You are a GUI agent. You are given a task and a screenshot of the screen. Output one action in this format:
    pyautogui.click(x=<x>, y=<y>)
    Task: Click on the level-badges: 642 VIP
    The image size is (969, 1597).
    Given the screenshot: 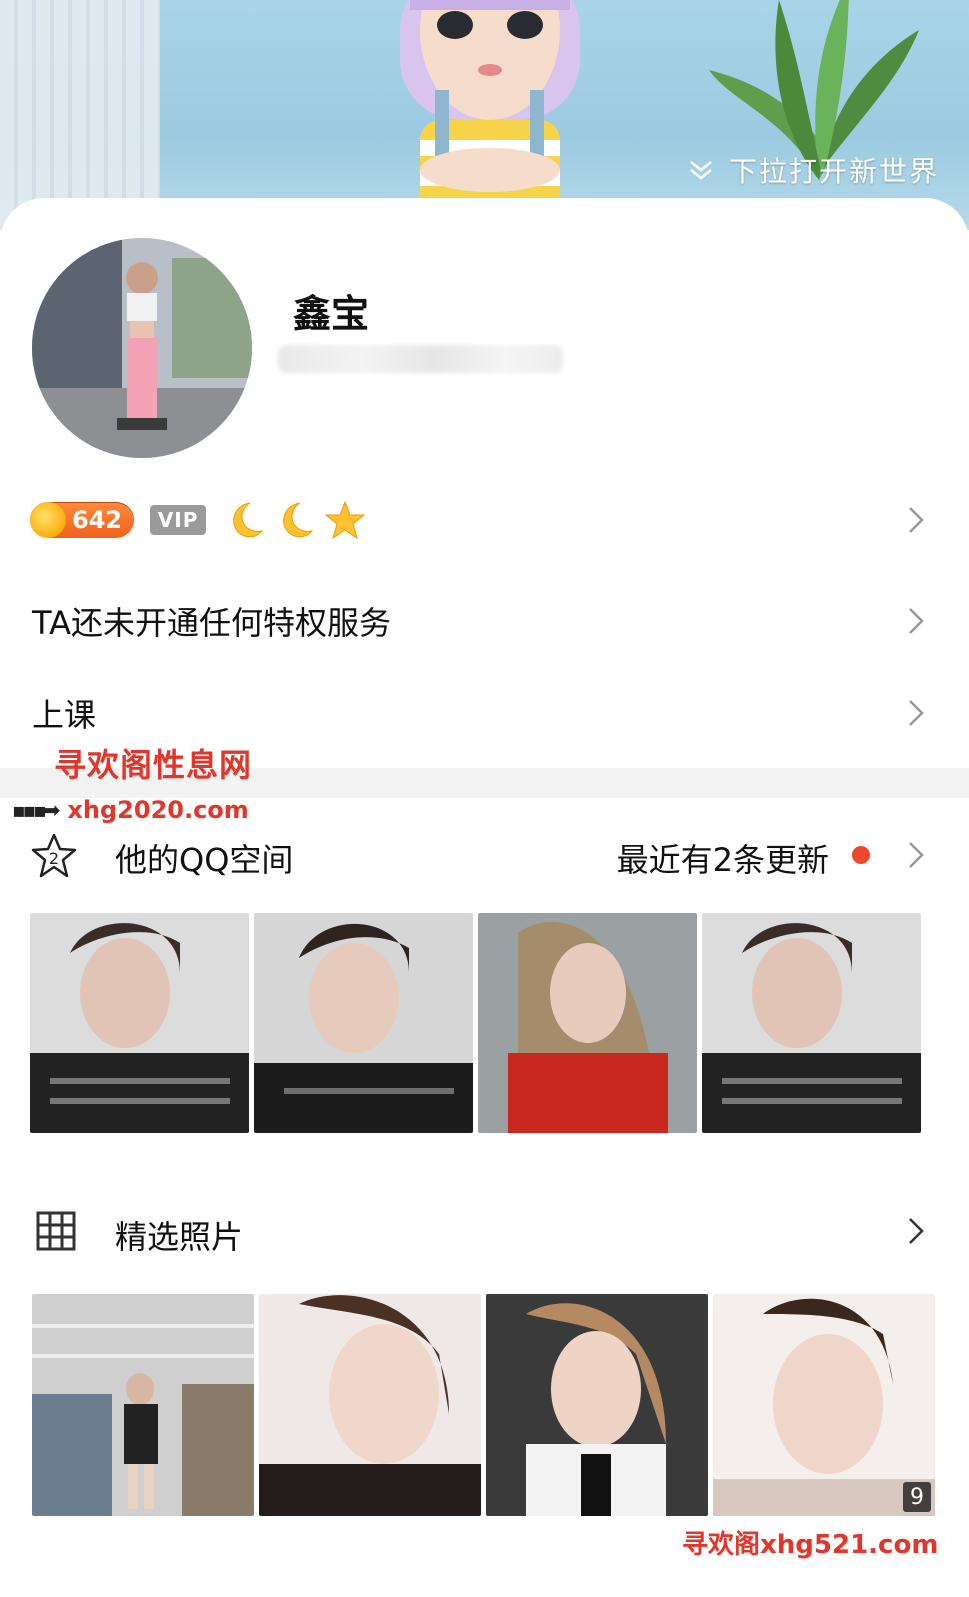 What is the action you would take?
    pyautogui.click(x=202, y=520)
    